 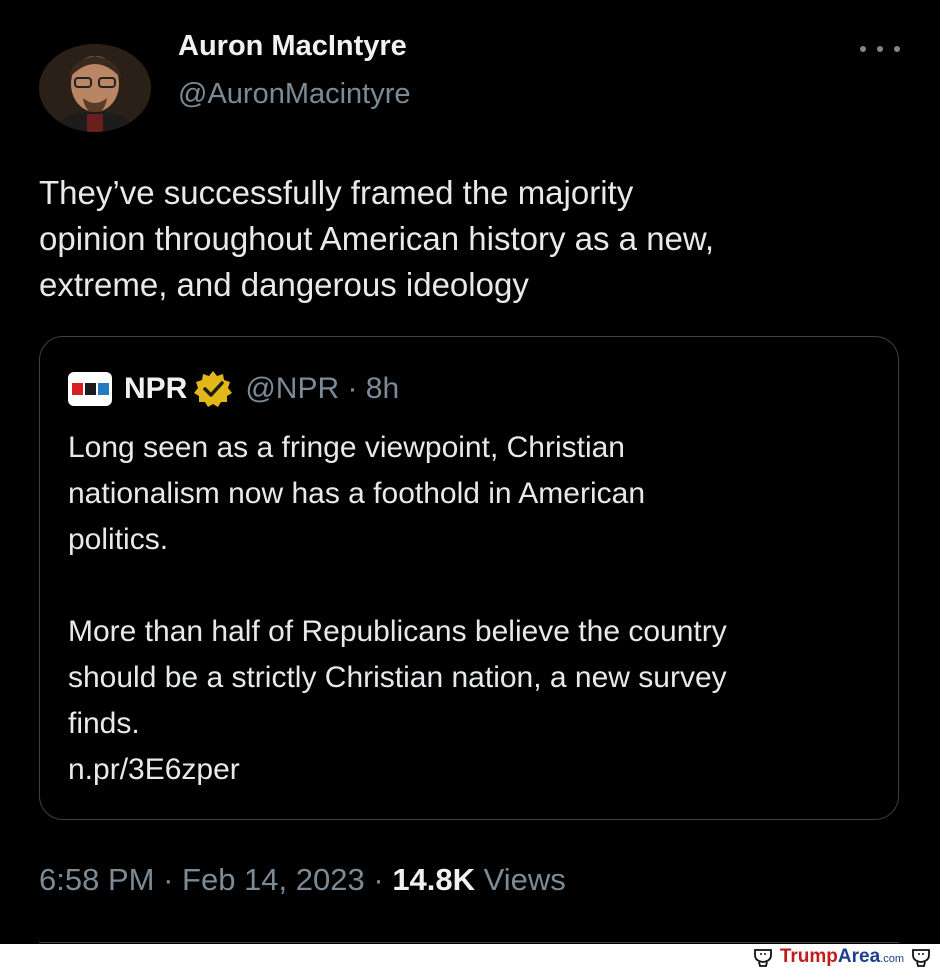 I want to click on quoted-tweet-header: NPR @NPR · 8h, so click(x=233, y=389).